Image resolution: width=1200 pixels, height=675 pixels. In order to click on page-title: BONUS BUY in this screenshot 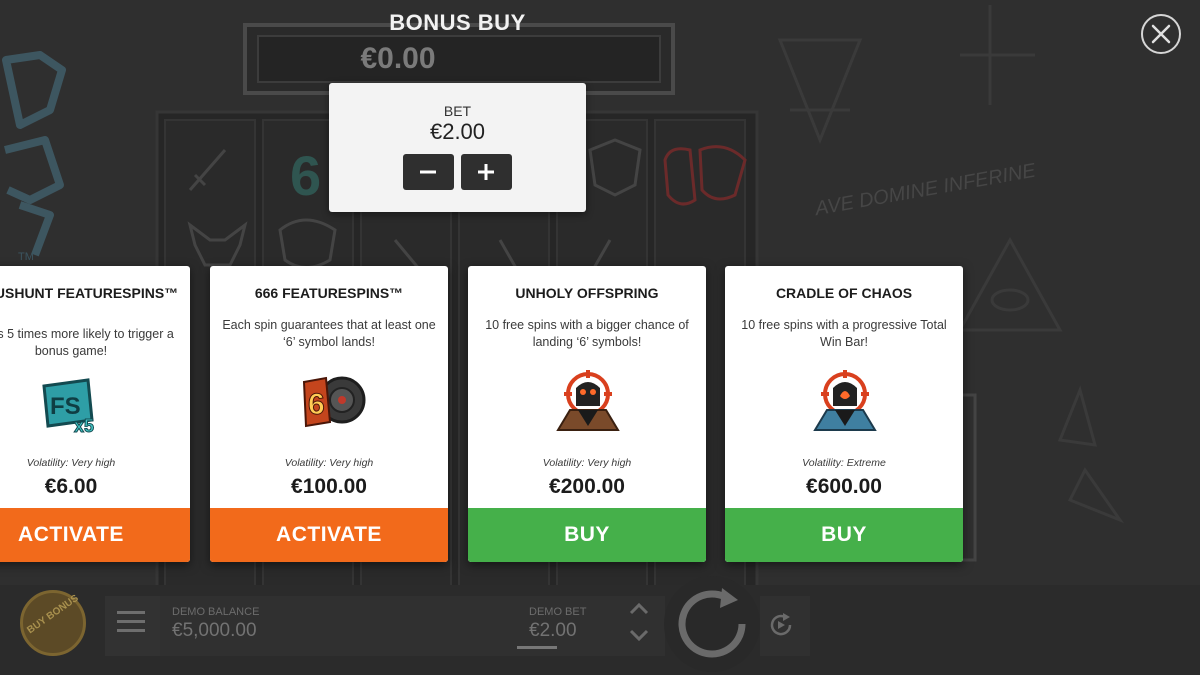, I will do `click(457, 22)`.